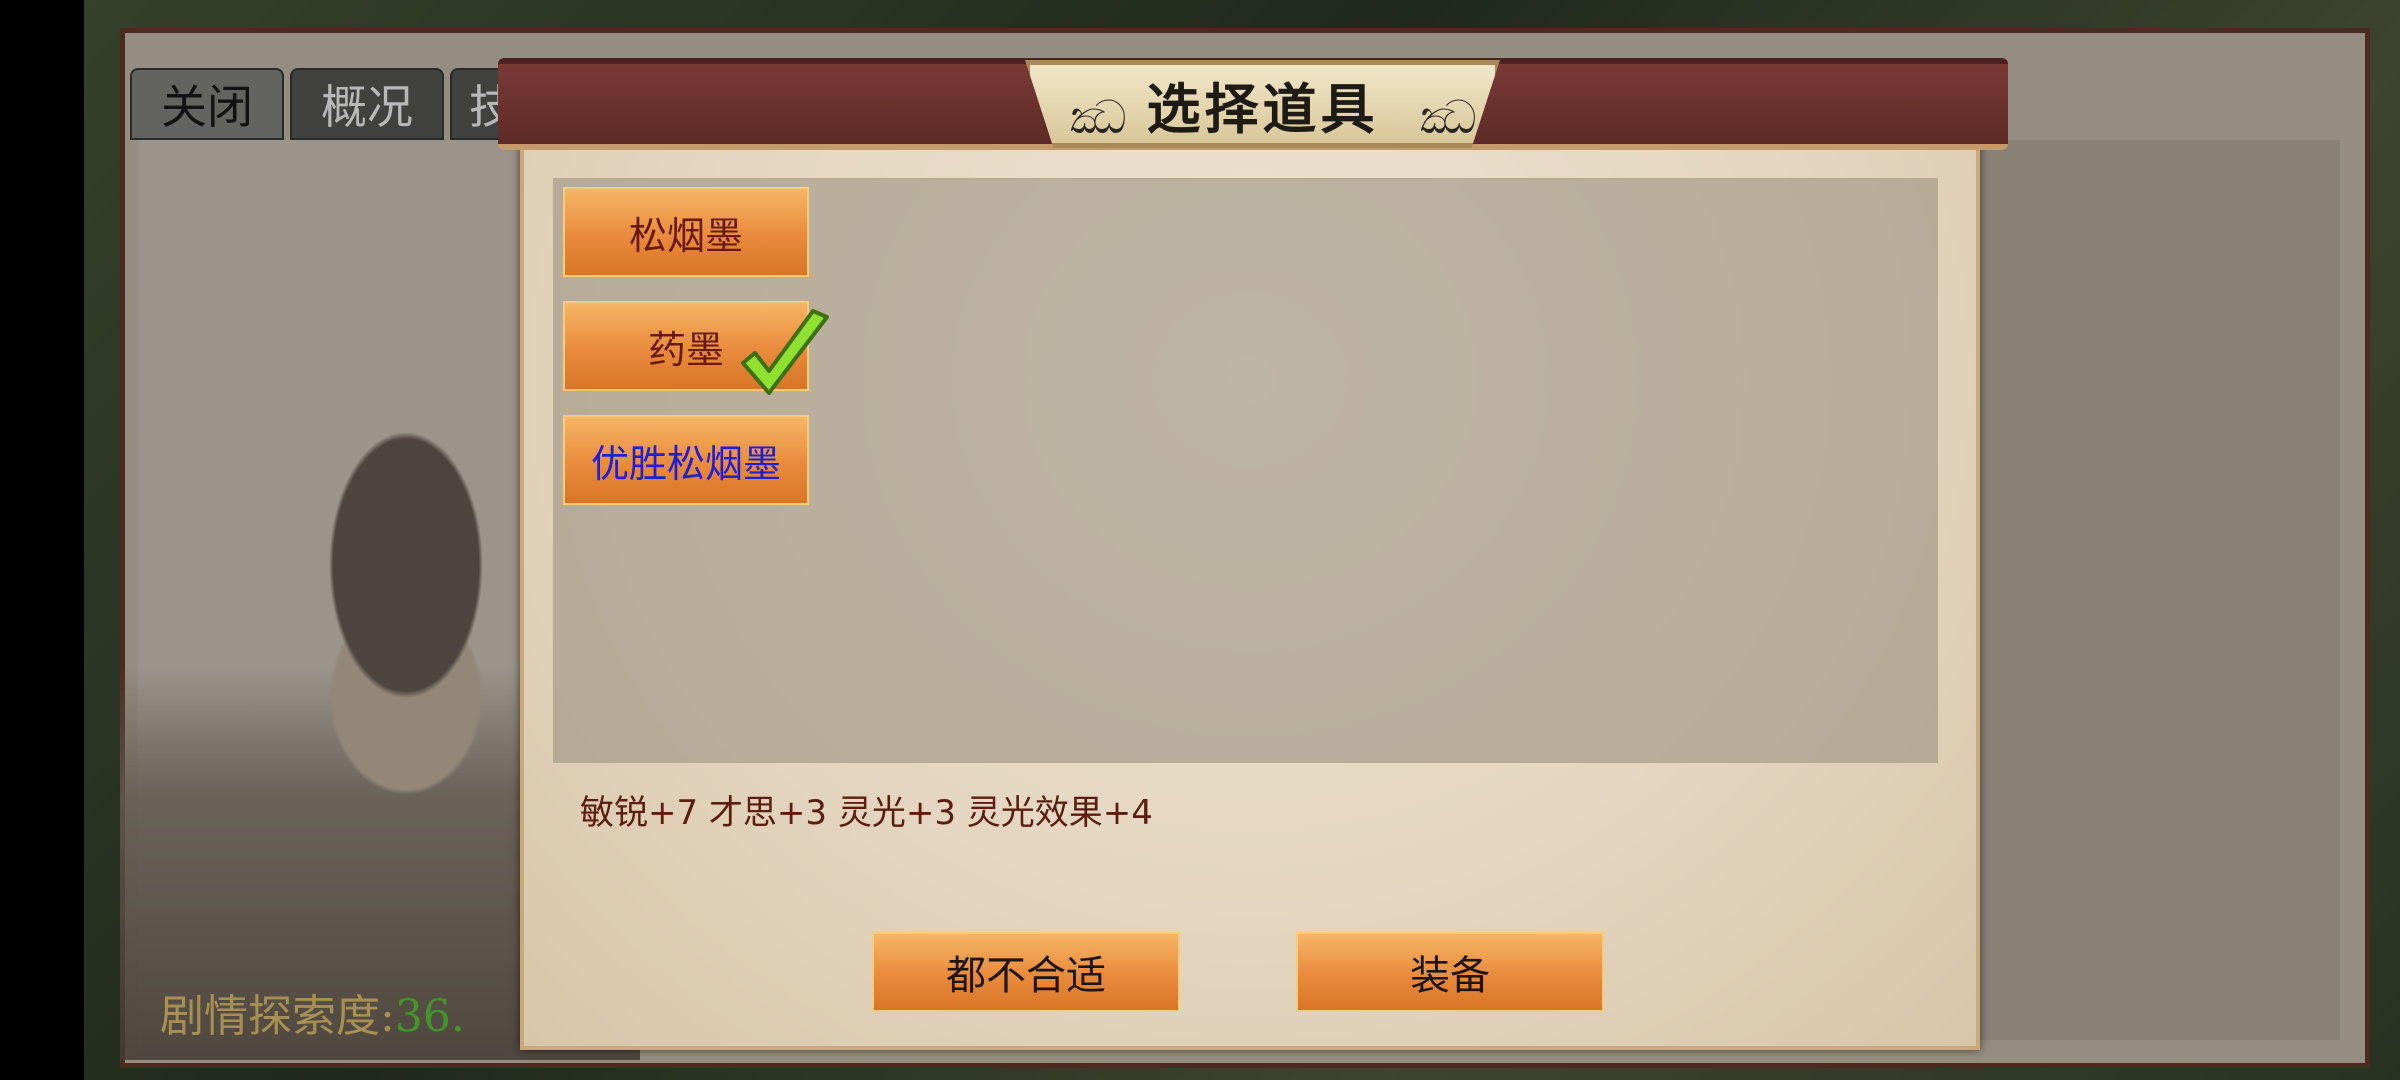 The height and width of the screenshot is (1080, 2400). I want to click on item-option-1: 松烟墨, so click(686, 232).